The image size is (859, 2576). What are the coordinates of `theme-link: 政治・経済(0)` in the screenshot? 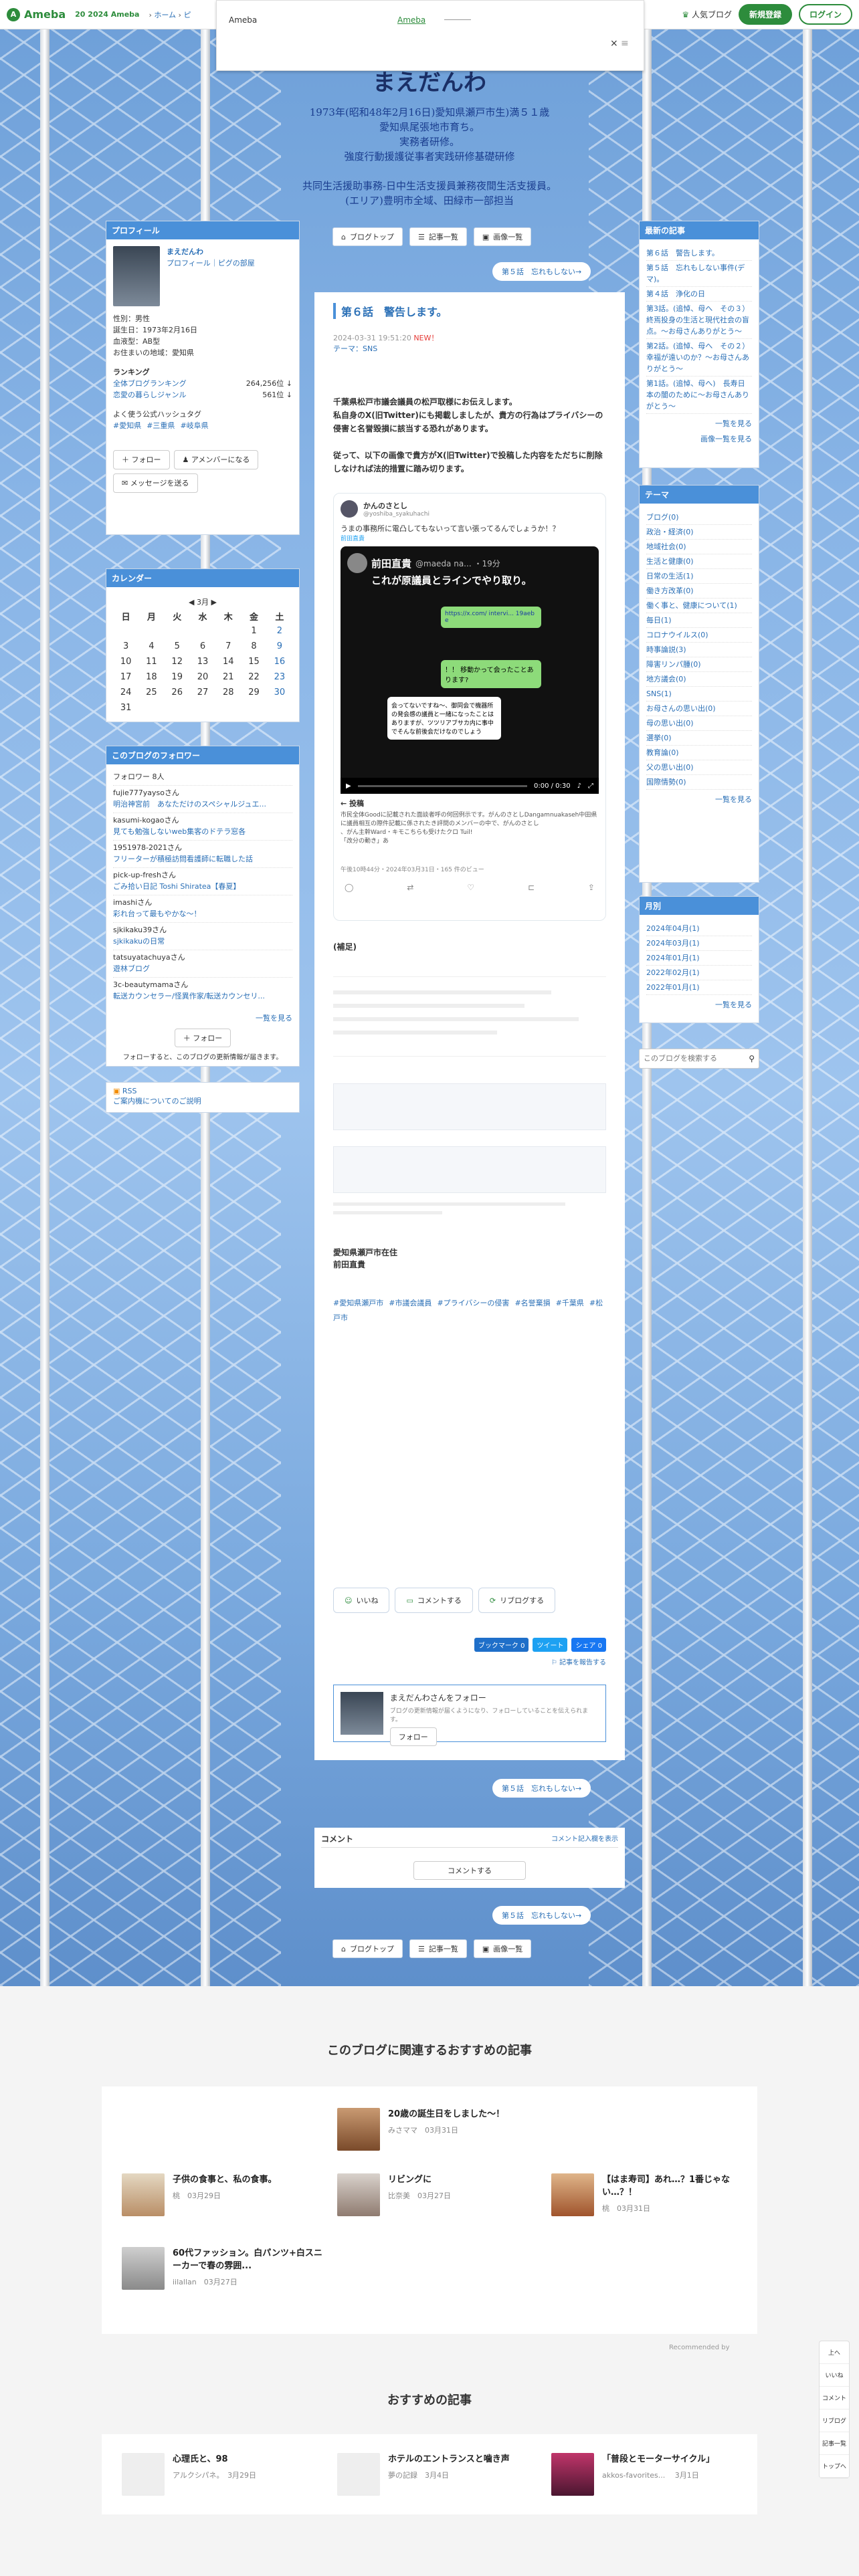 It's located at (699, 532).